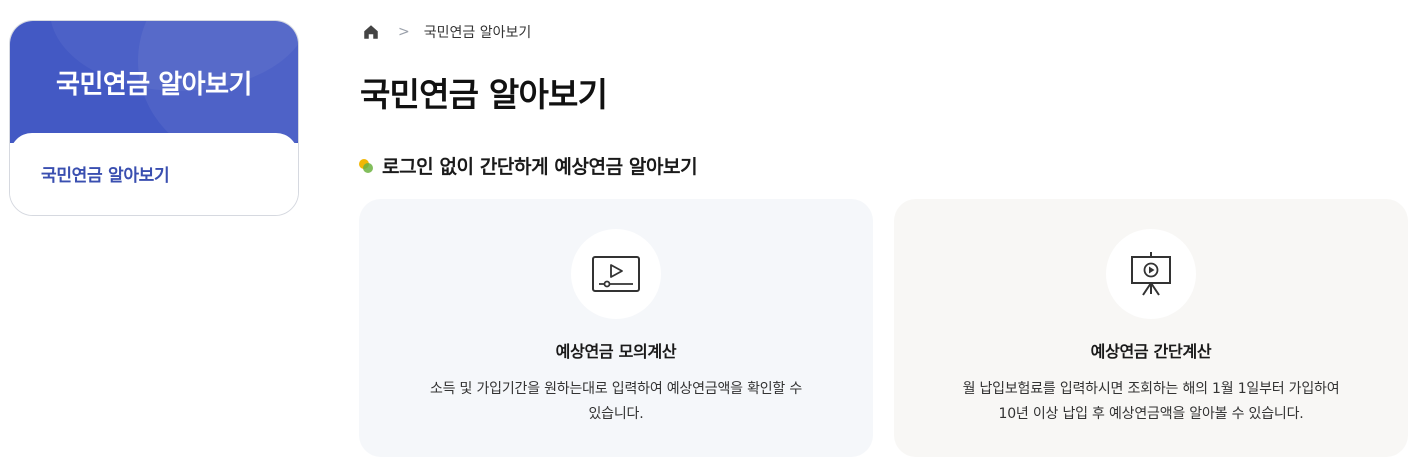  What do you see at coordinates (169, 173) in the screenshot?
I see `sidebar-item-pension-overview: 국민연금 알아보기` at bounding box center [169, 173].